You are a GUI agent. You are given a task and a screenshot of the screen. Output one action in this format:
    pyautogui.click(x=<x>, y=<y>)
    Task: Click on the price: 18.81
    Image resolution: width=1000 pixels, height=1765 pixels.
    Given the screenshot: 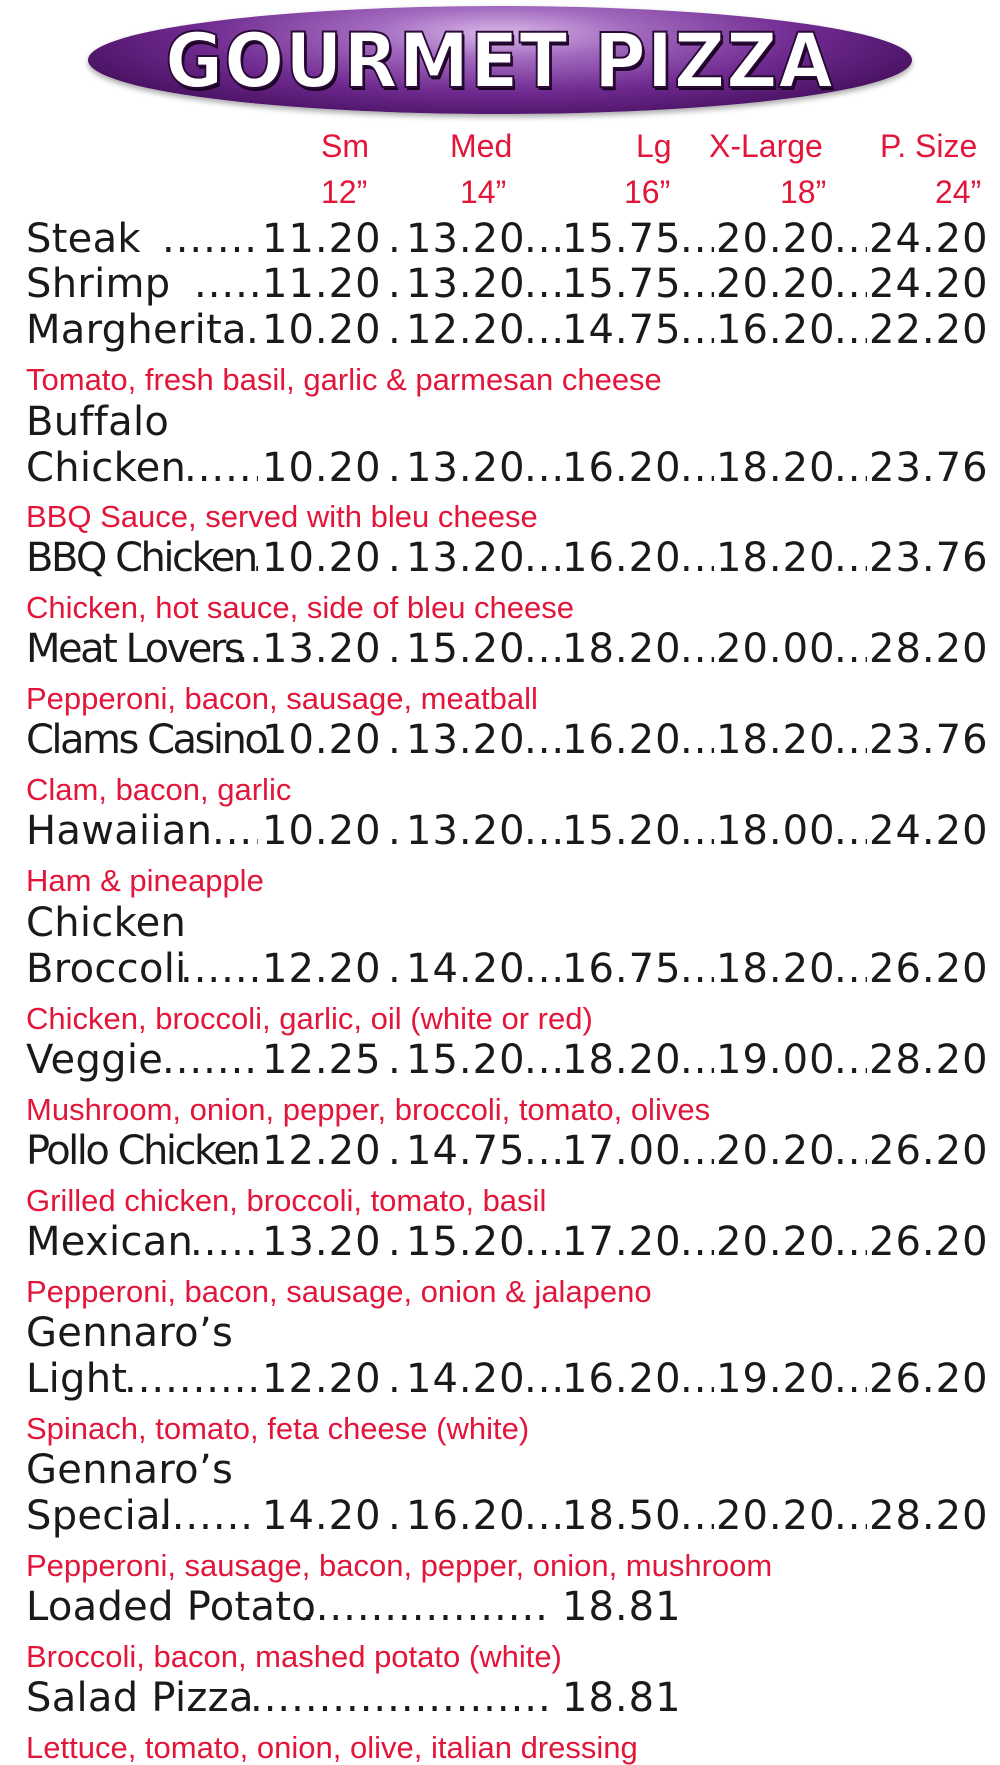 What is the action you would take?
    pyautogui.click(x=622, y=1698)
    